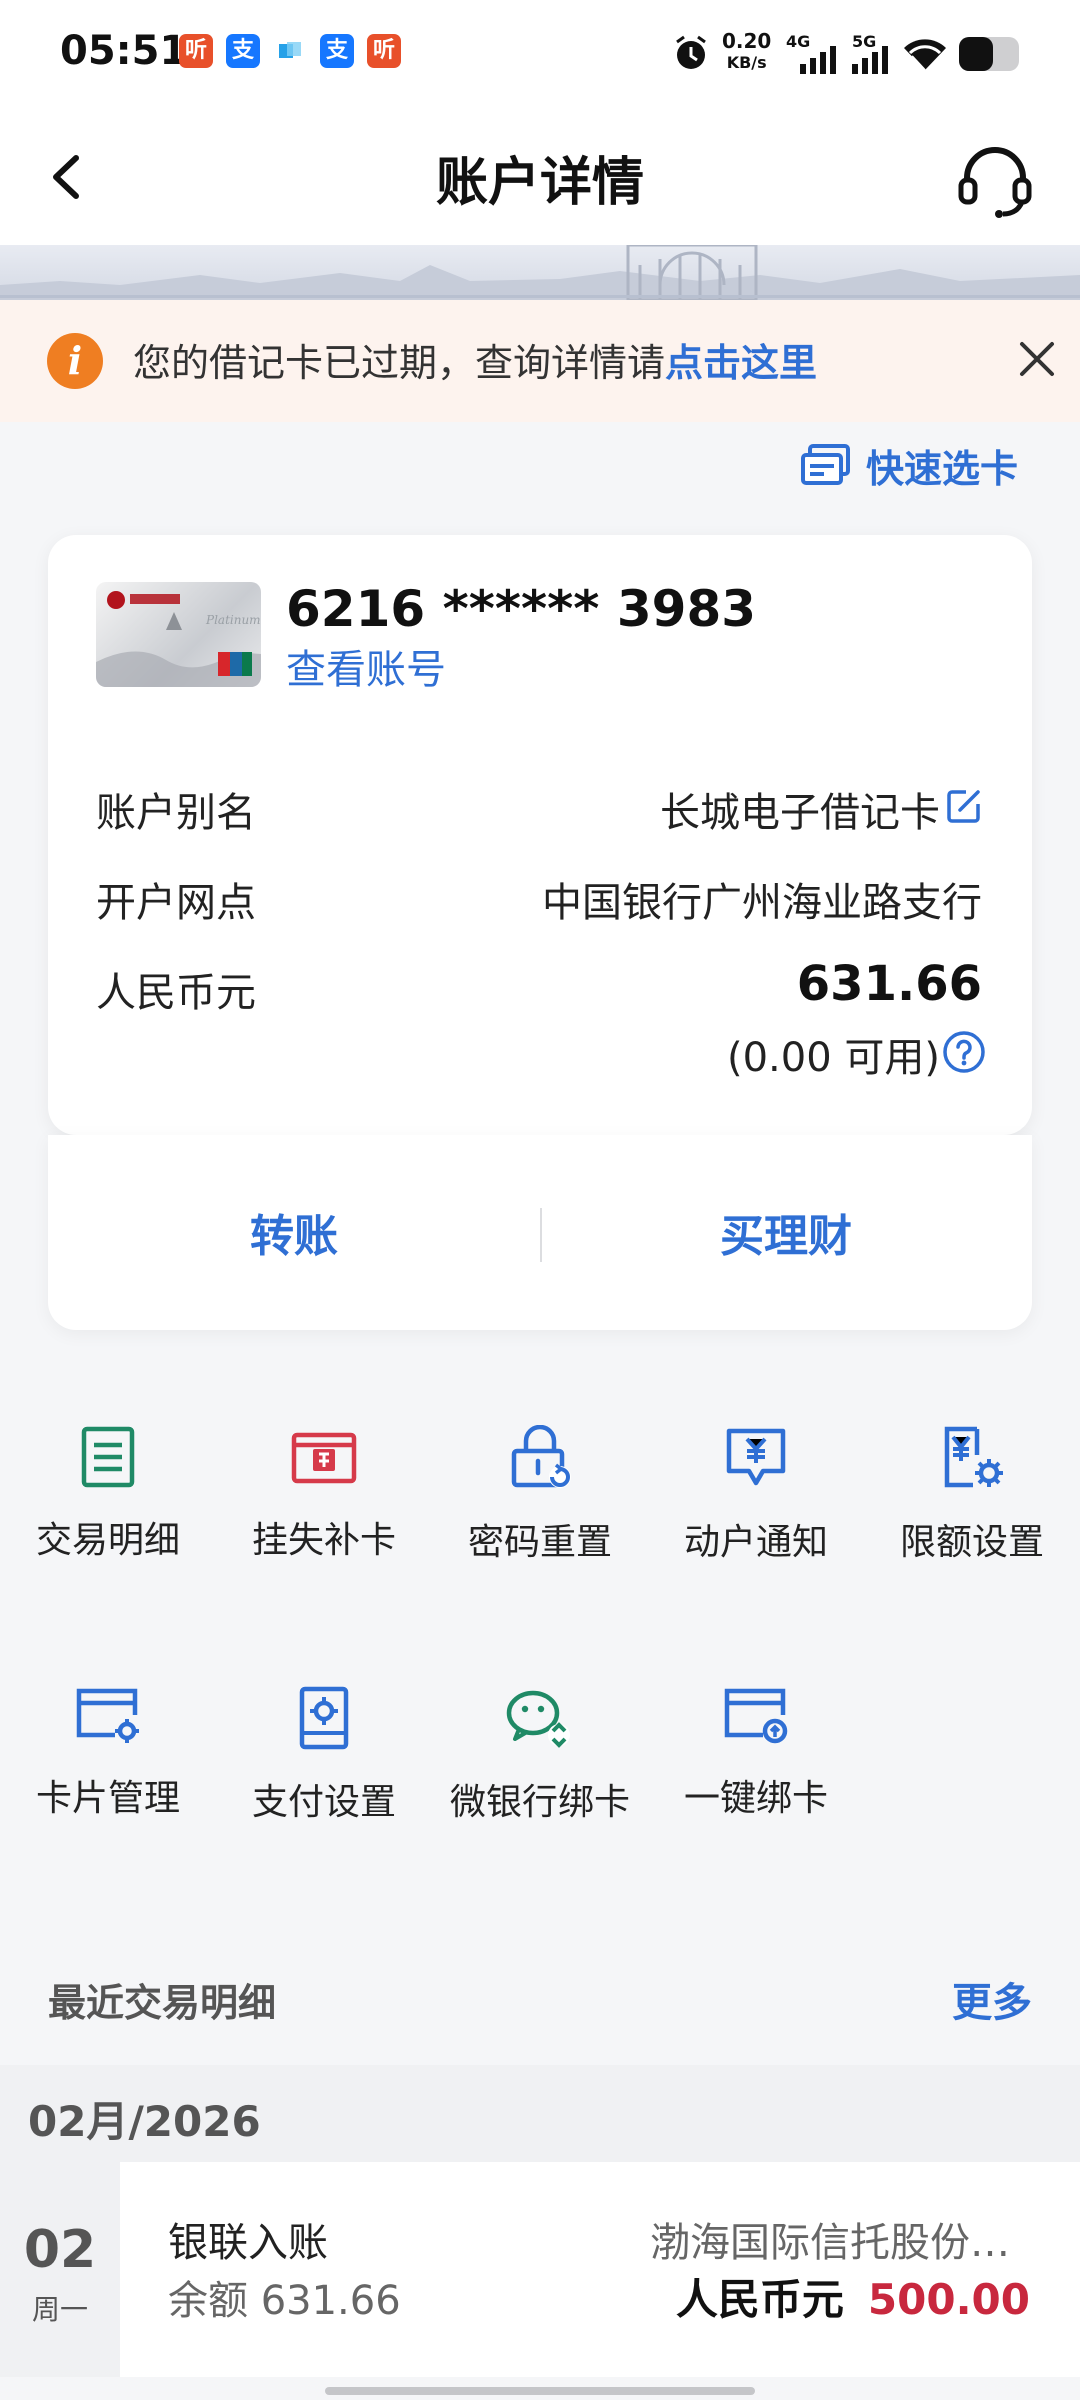 The width and height of the screenshot is (1080, 2400). I want to click on notice-message: 您的借记卡已过期，查询详情请点击这里, so click(475, 359).